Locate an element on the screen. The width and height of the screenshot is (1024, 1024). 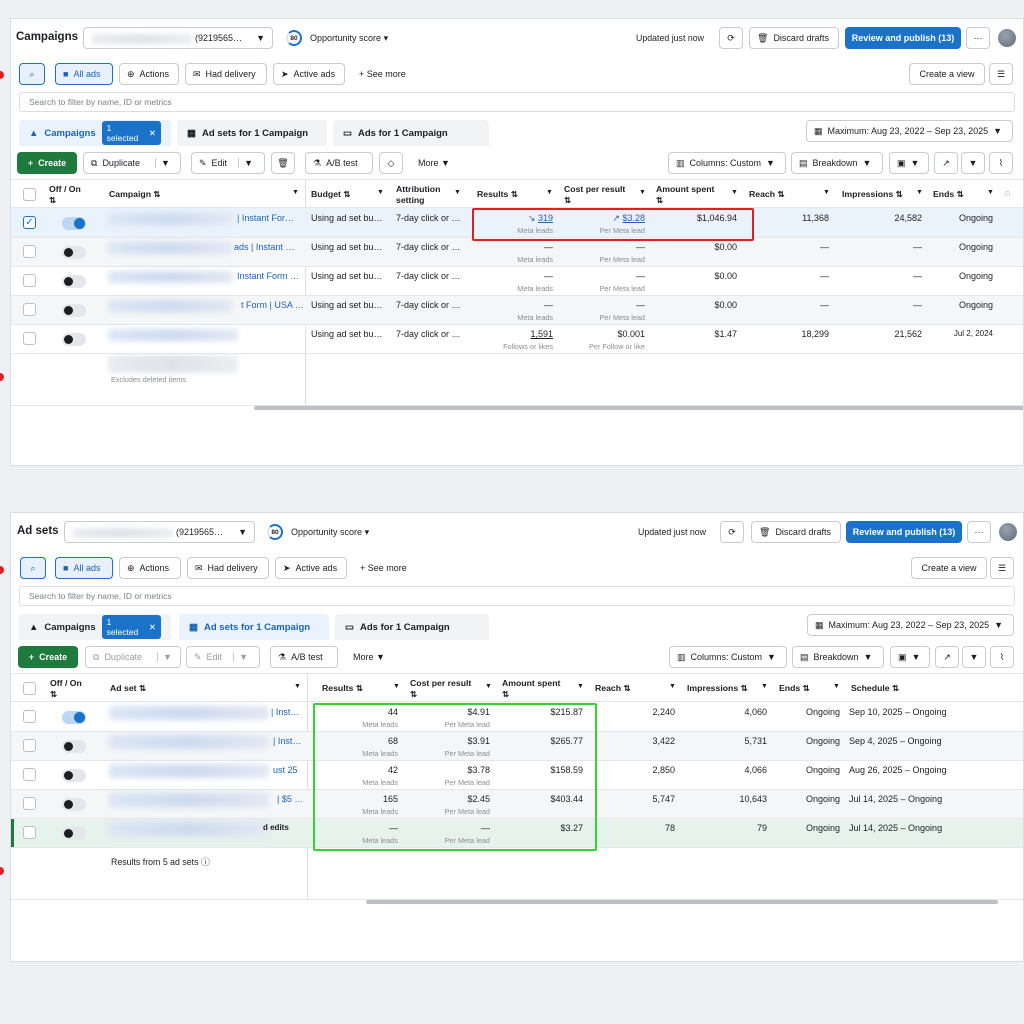
adset-name-link: d edits is located at coordinates (276, 827).